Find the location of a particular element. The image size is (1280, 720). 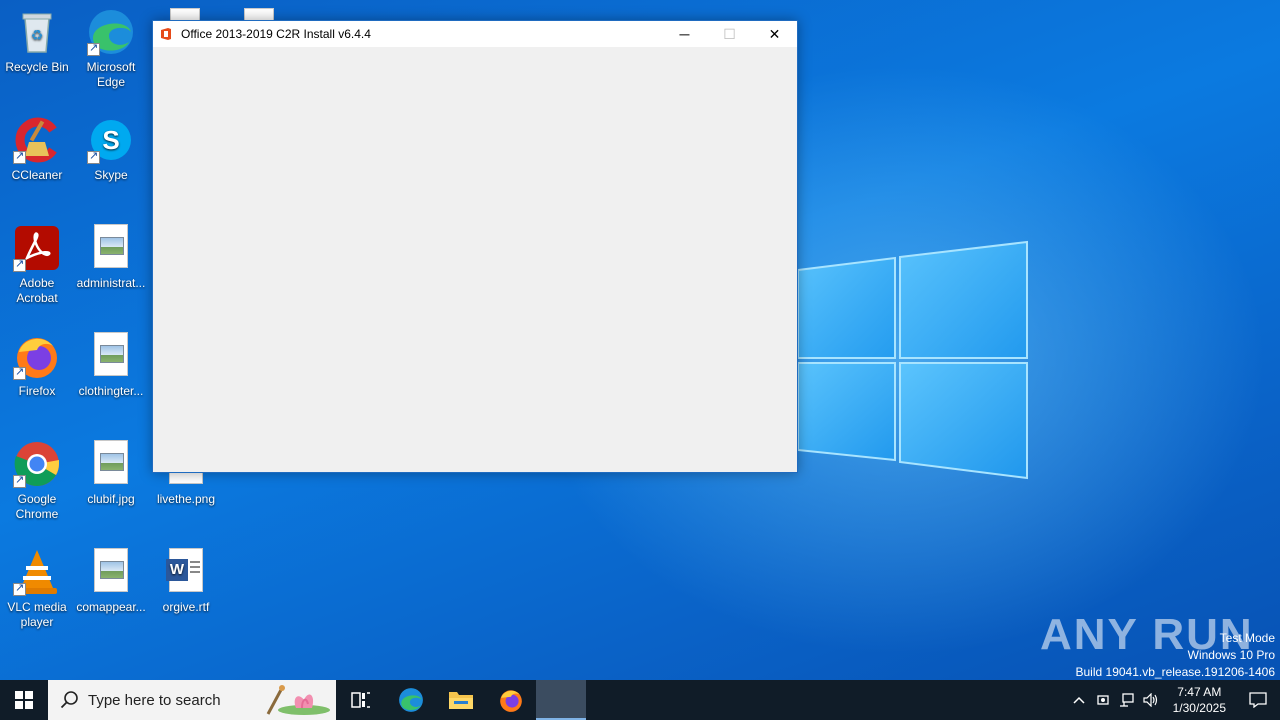

recycle-bin-icon: ♻ is located at coordinates (37, 32).